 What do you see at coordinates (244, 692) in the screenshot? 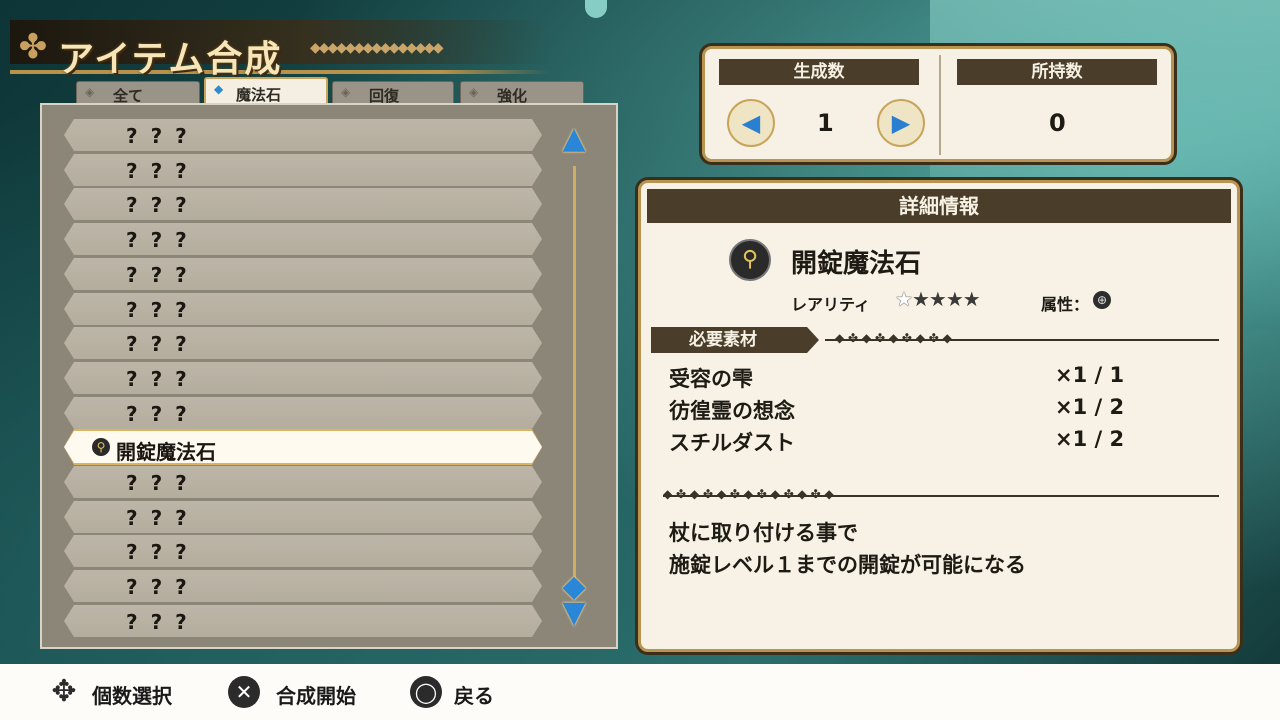
I see `cross-button-icon: ✕` at bounding box center [244, 692].